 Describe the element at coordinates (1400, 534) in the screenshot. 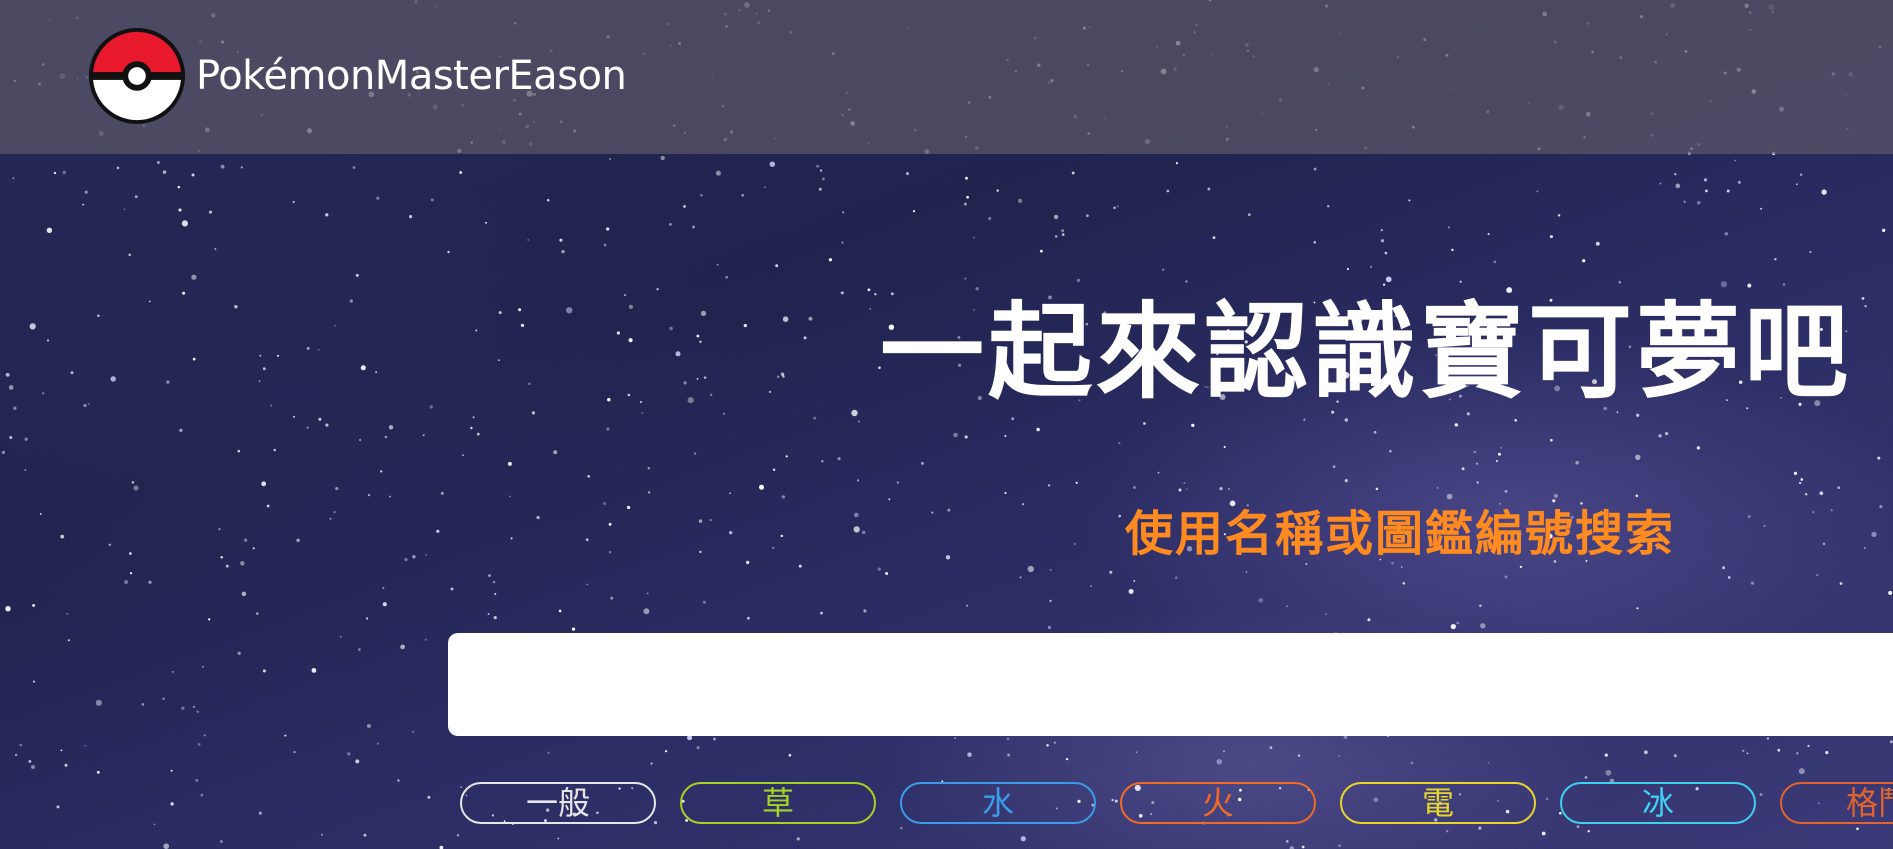

I see `hero-subtitle: 使用名稱或圖鑑編號搜索` at that location.